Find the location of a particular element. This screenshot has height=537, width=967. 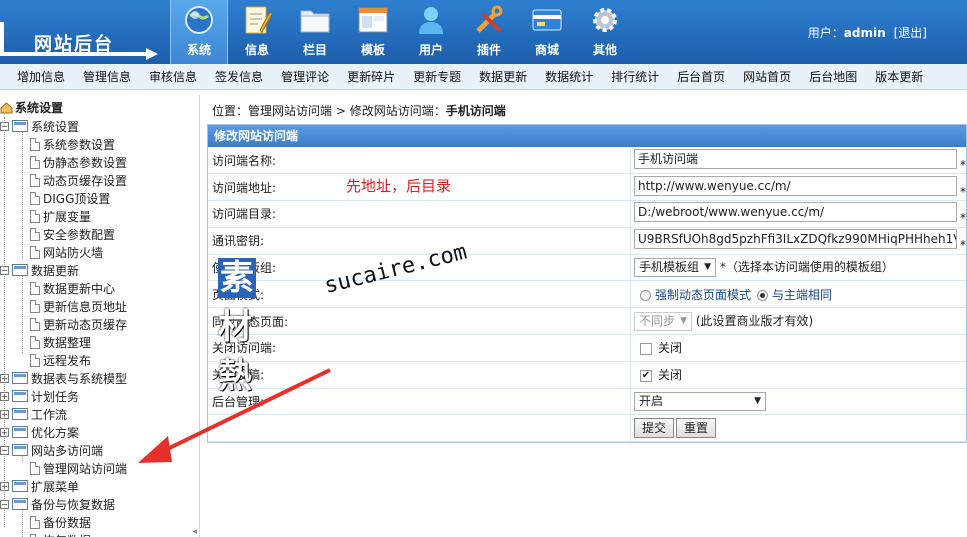

url-input: http://www.wenyue.cc/m/ is located at coordinates (795, 185).